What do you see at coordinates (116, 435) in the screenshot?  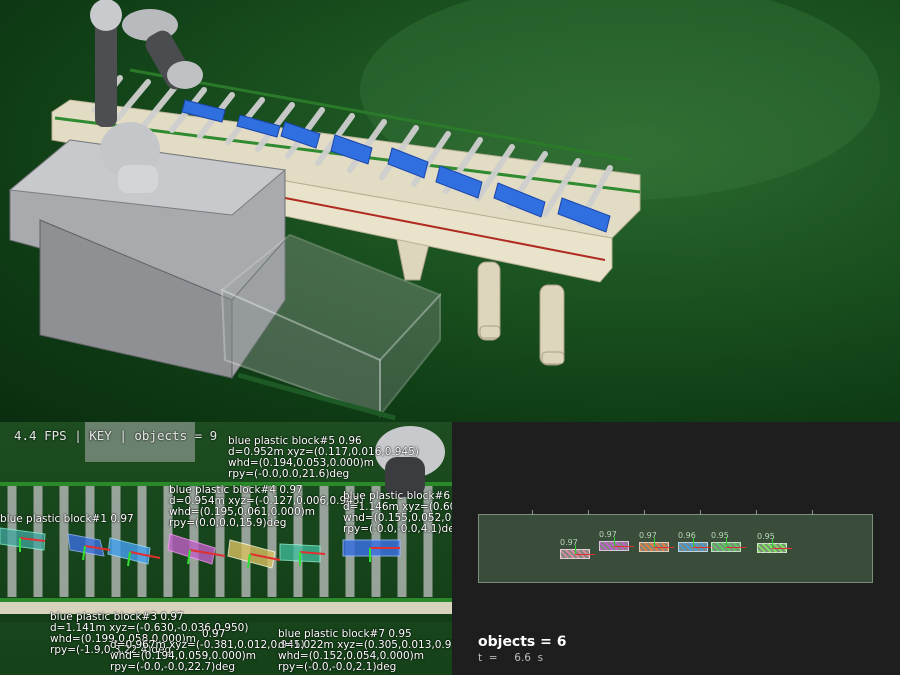 I see `fps-status: 4.4 FPS | KEY | objects = 9` at bounding box center [116, 435].